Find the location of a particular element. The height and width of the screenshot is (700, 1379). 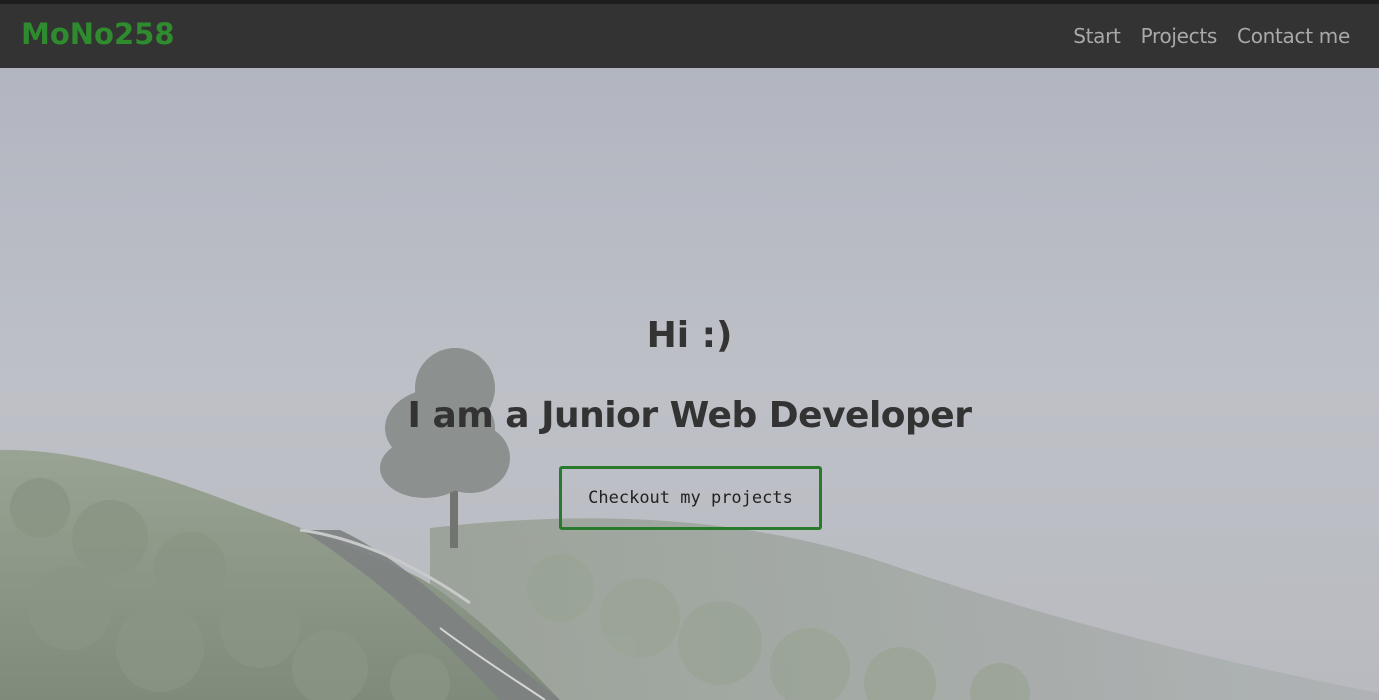

navbar: MoNo258 Start Projects Contact me is located at coordinates (689, 36).